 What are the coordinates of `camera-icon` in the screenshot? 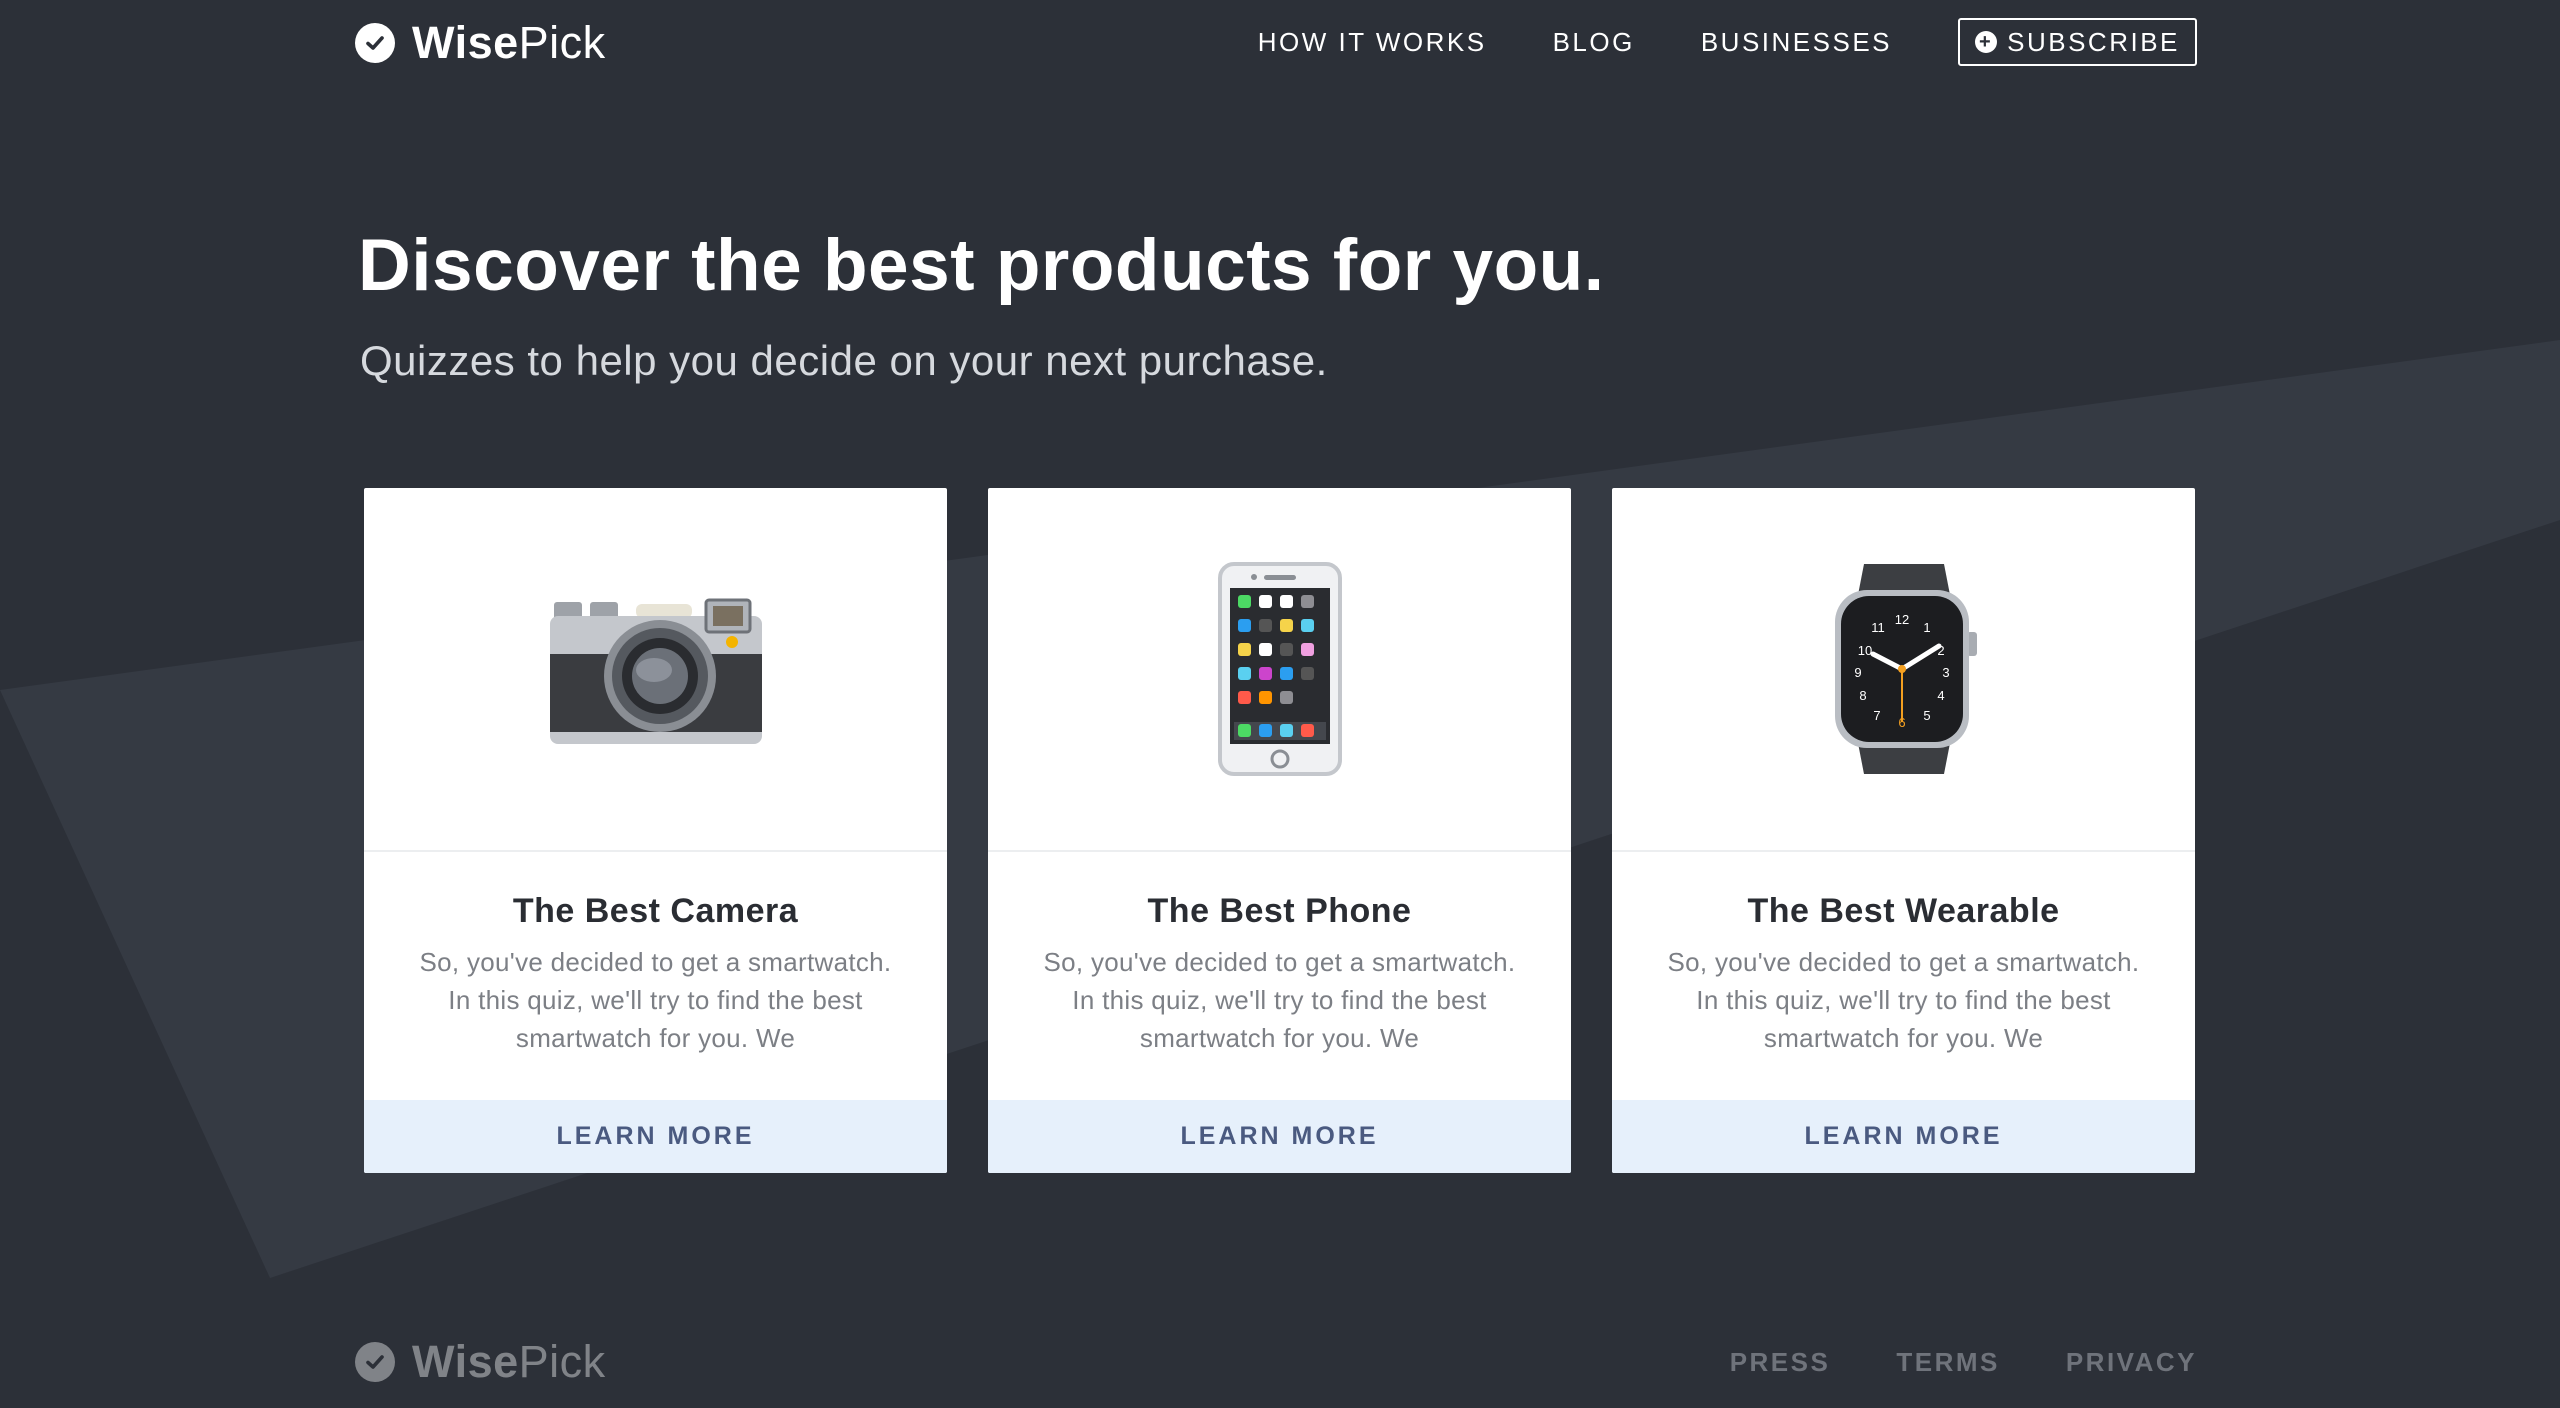 It's located at (655, 671).